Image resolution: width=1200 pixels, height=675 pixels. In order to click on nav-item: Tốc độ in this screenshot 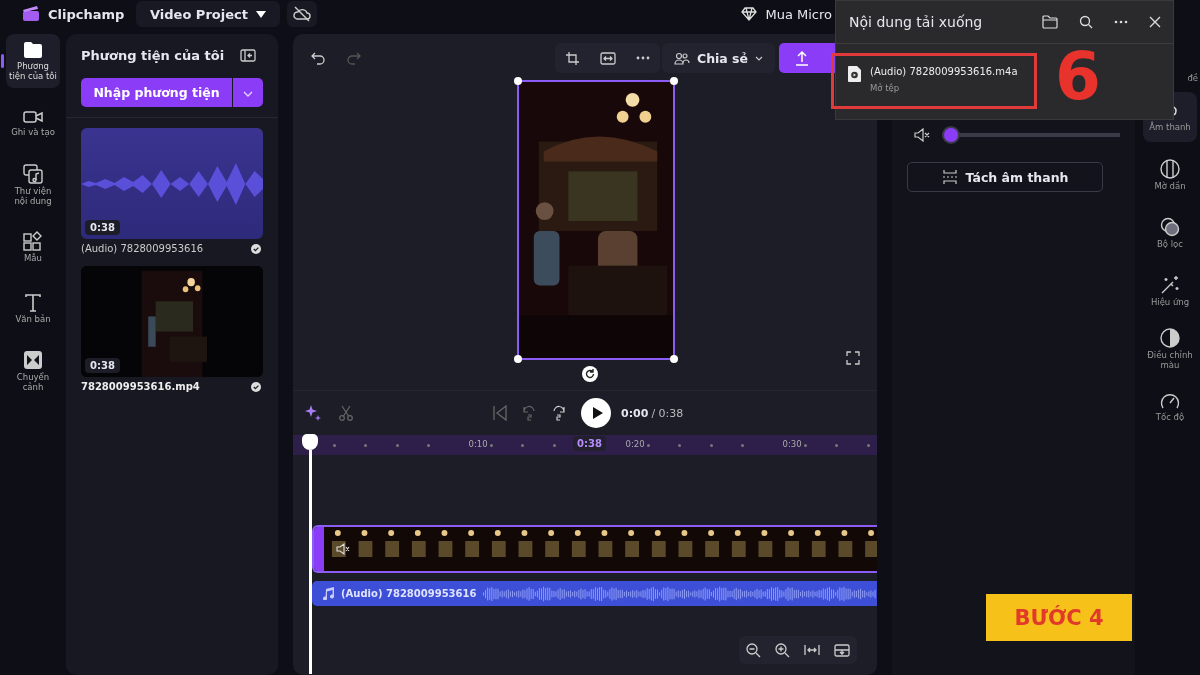, I will do `click(1170, 407)`.